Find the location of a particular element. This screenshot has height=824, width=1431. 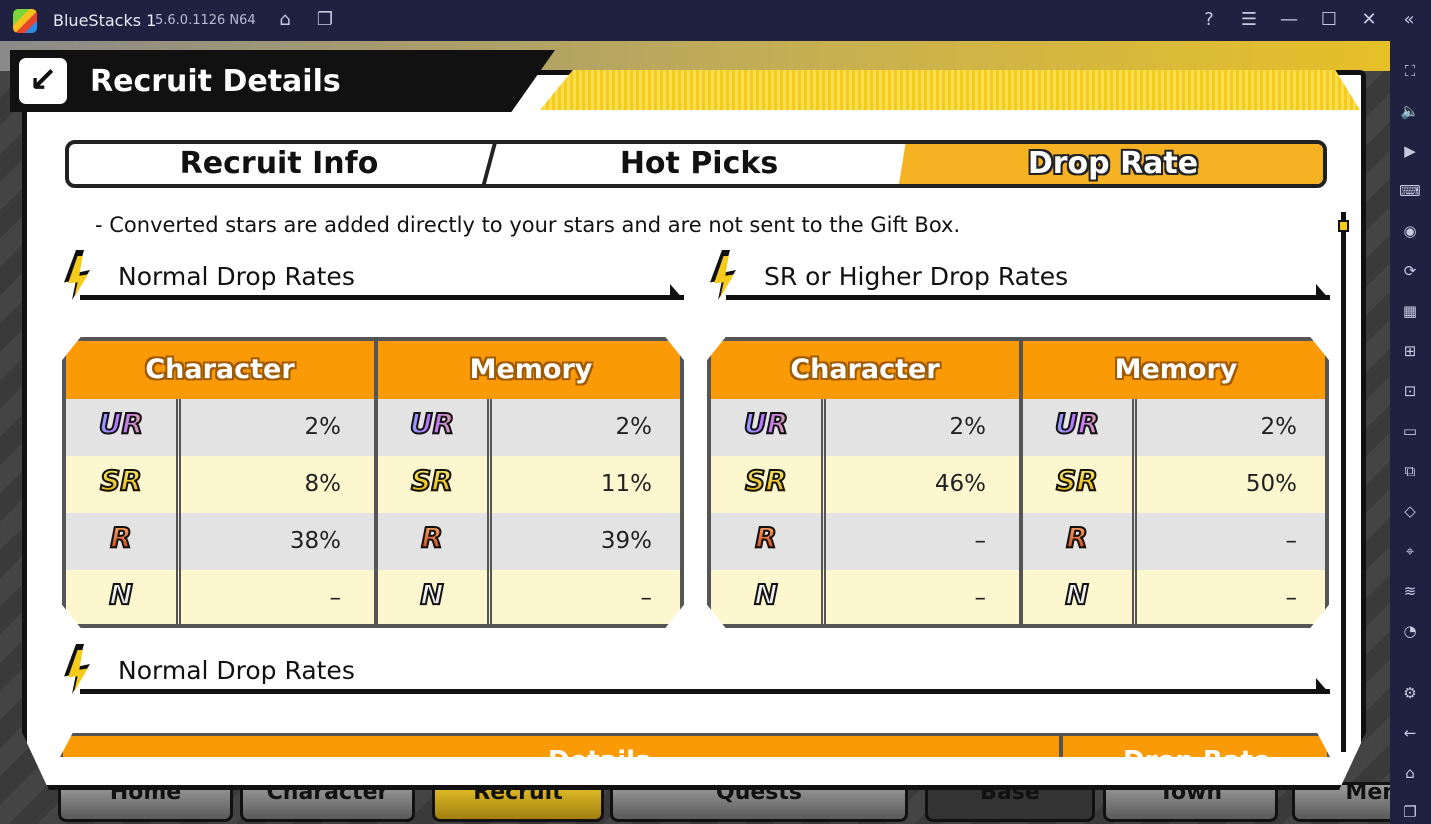

settings-icon: ⚙ is located at coordinates (1410, 693).